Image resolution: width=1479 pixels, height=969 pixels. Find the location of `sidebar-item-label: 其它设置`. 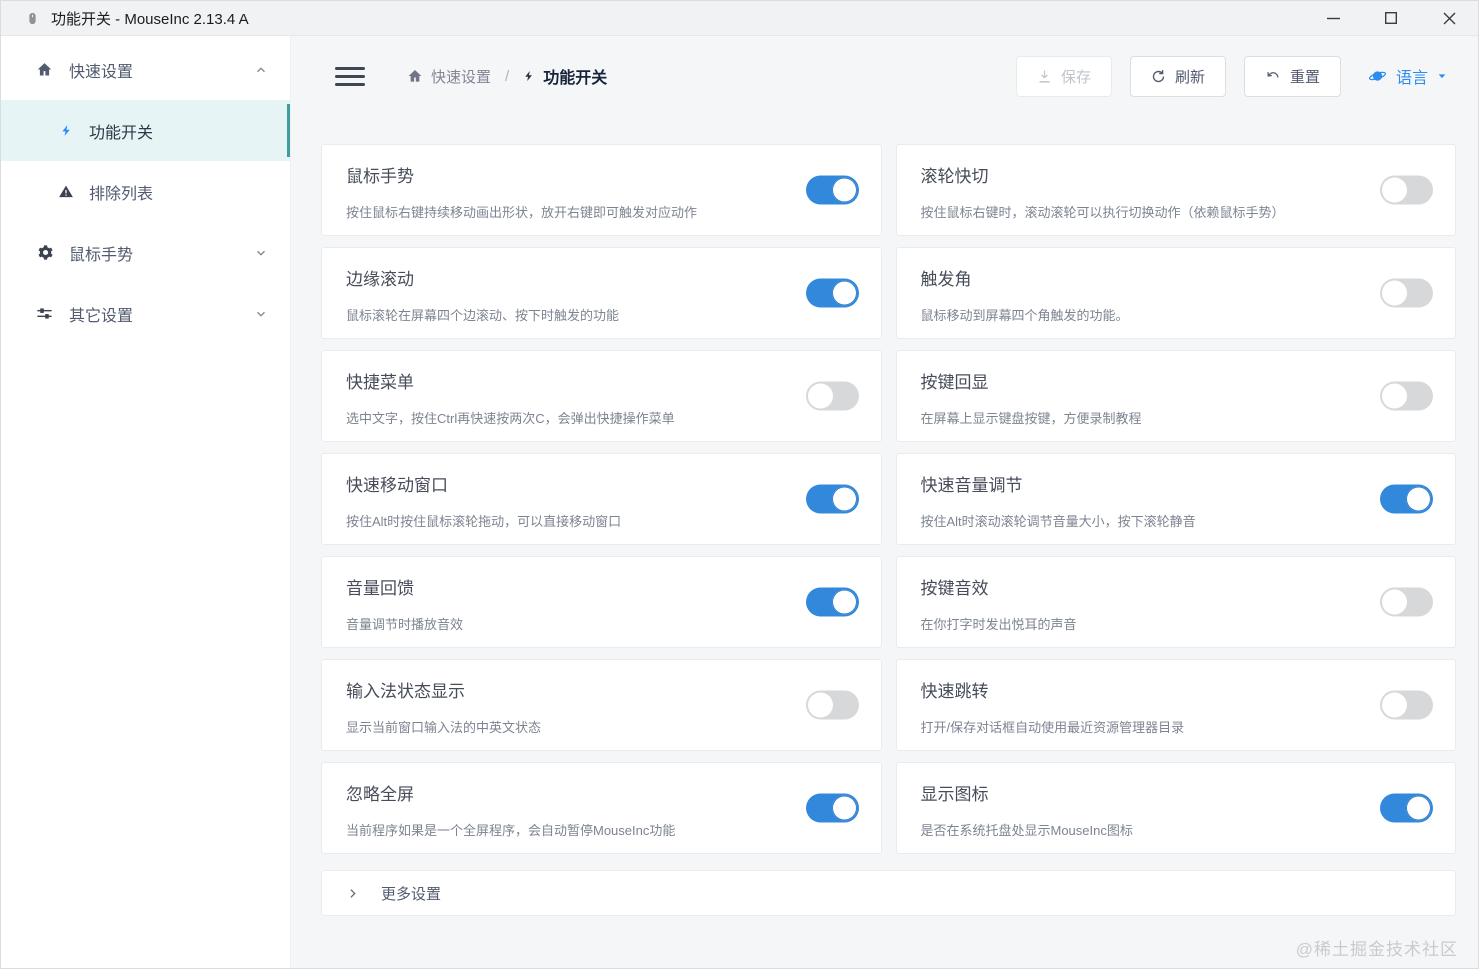

sidebar-item-label: 其它设置 is located at coordinates (101, 316).